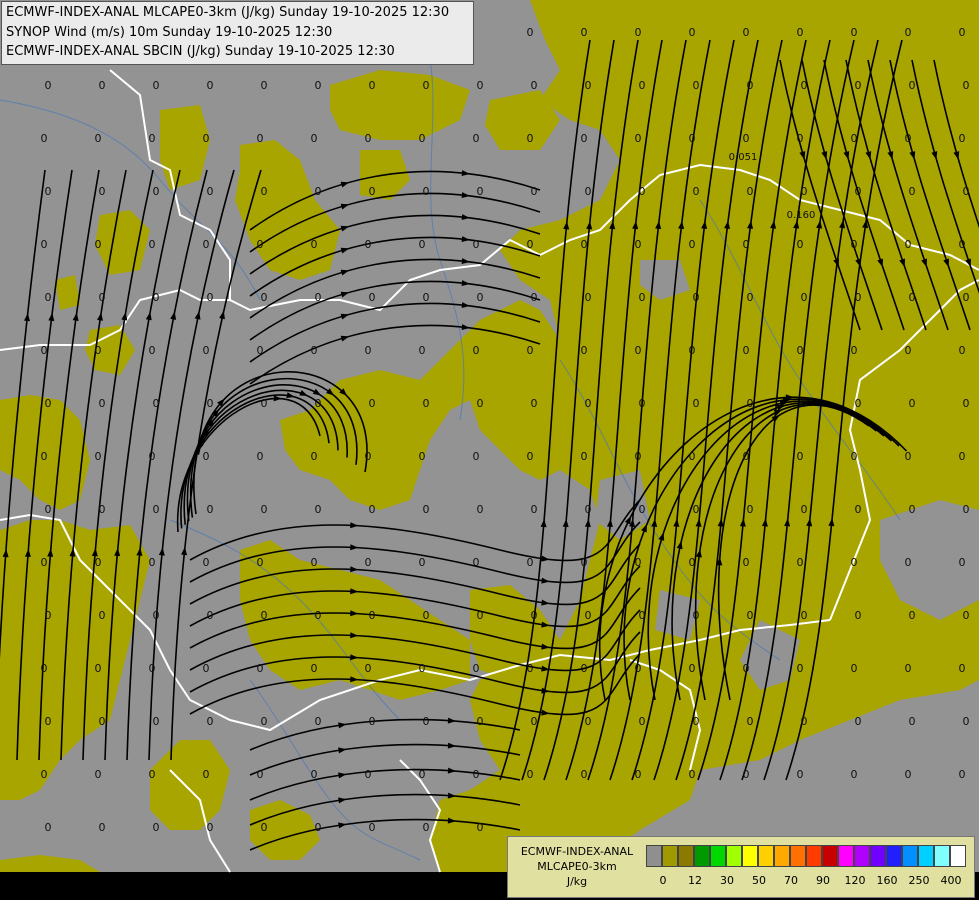  What do you see at coordinates (368, 668) in the screenshot?
I see `cin-value-214: 0` at bounding box center [368, 668].